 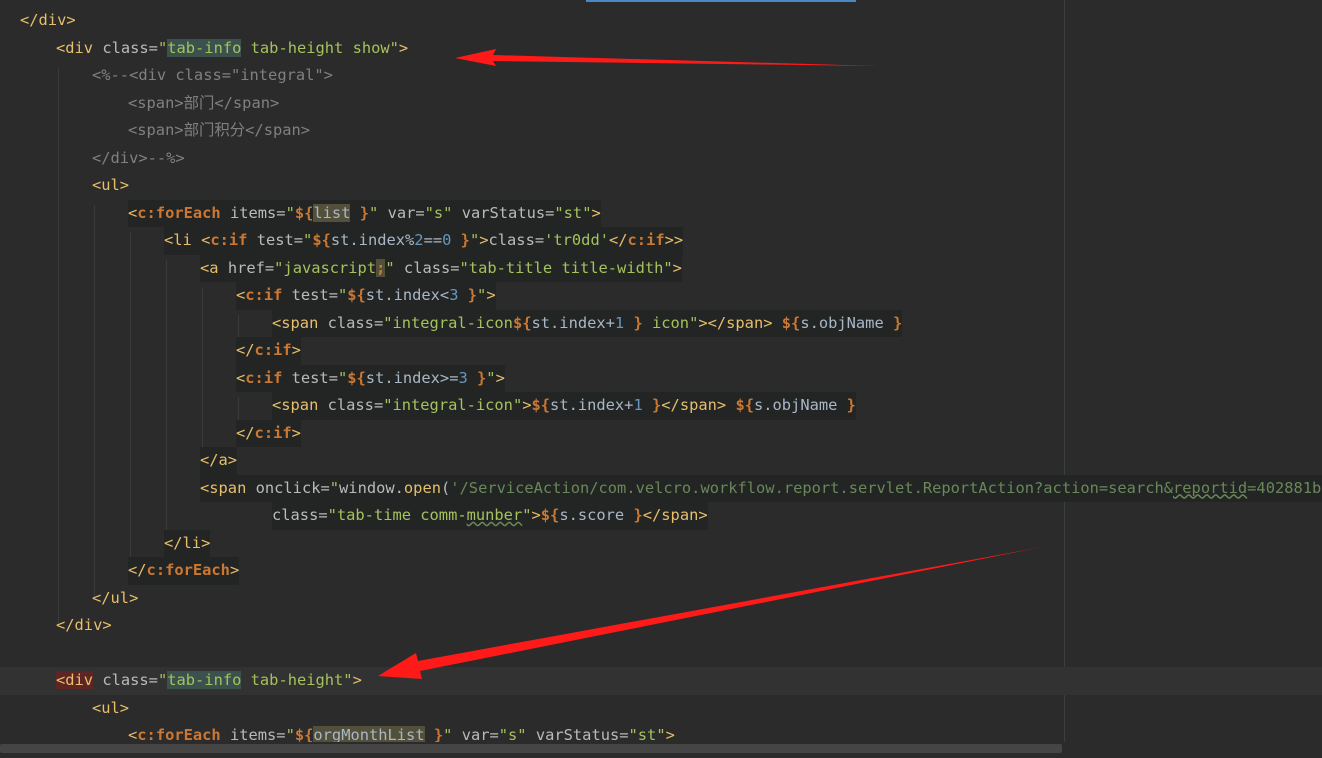 I want to click on code-token: test=, so click(x=310, y=295).